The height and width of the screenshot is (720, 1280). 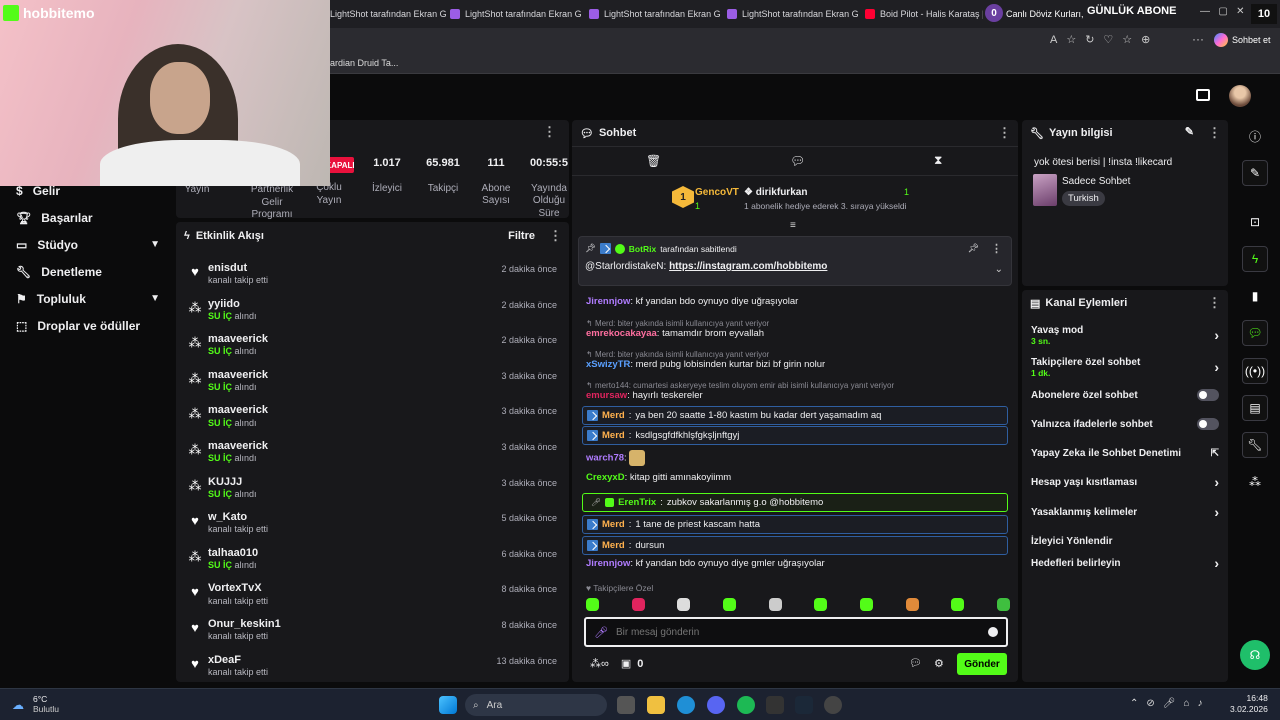 I want to click on taskbar-search: ⌕ Ara, so click(x=536, y=705).